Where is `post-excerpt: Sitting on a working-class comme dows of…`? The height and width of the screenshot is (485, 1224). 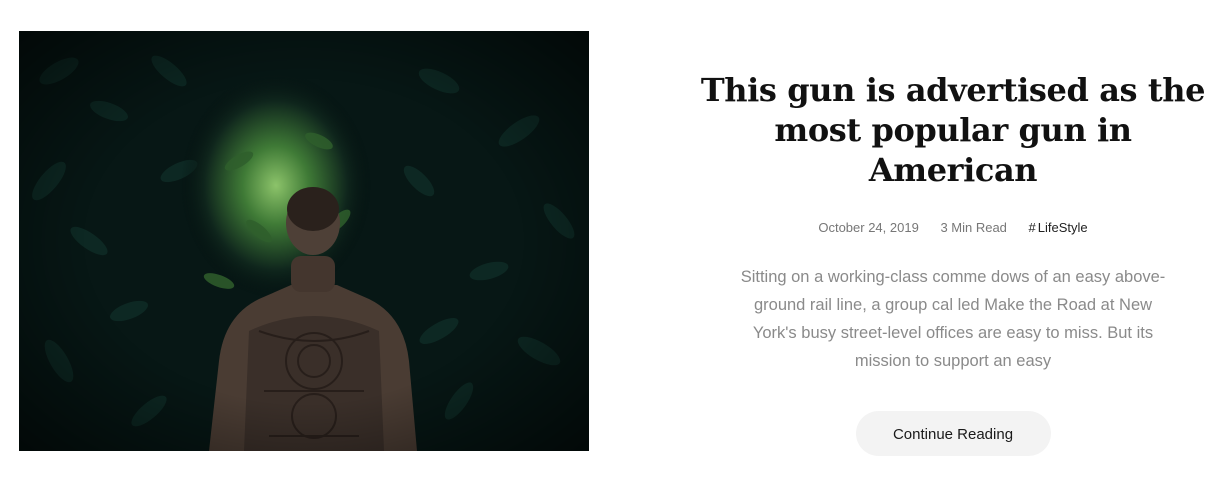 post-excerpt: Sitting on a working-class comme dows of… is located at coordinates (953, 319).